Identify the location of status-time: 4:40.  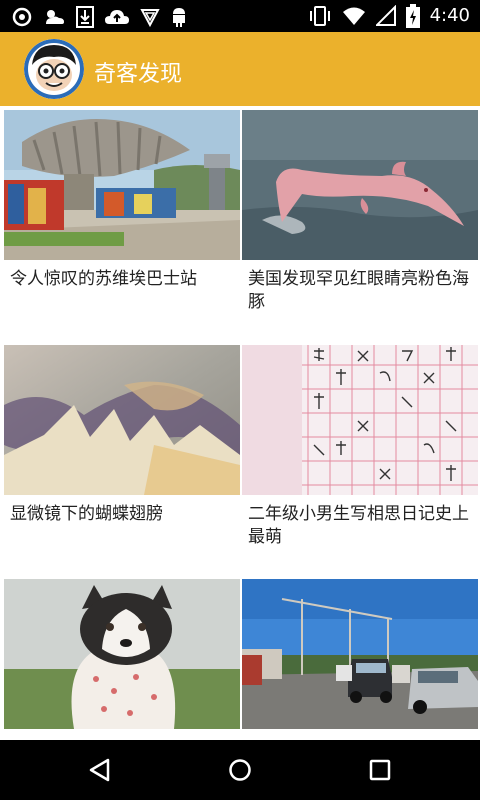
(449, 15).